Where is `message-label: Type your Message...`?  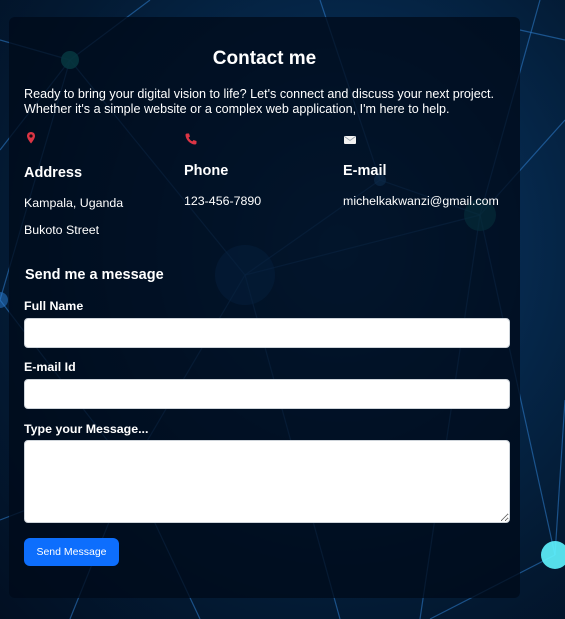 message-label: Type your Message... is located at coordinates (86, 429).